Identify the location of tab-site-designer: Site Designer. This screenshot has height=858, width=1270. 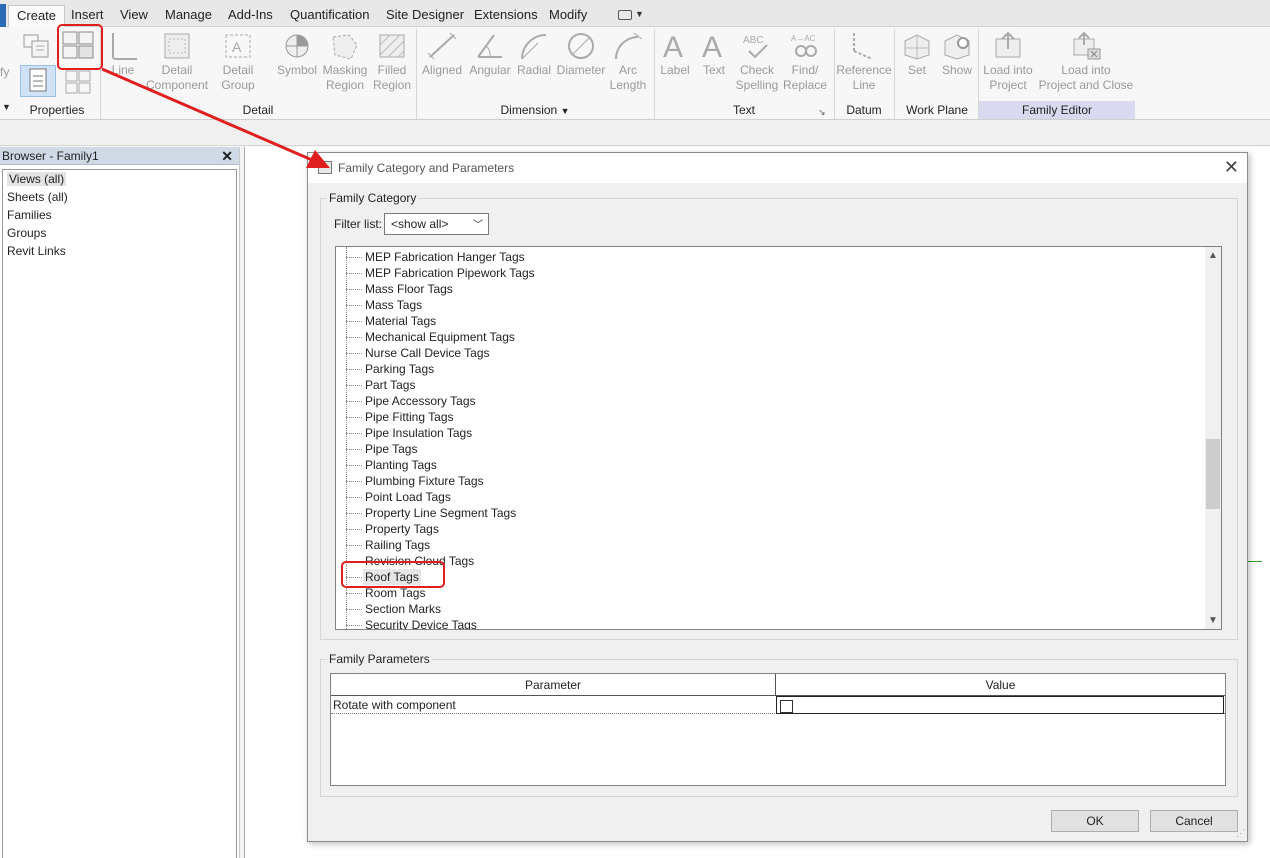
(425, 16).